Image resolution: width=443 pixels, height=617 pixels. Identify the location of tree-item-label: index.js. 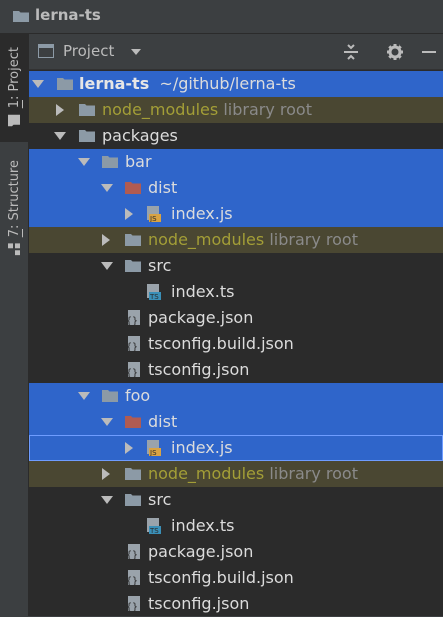
(202, 213).